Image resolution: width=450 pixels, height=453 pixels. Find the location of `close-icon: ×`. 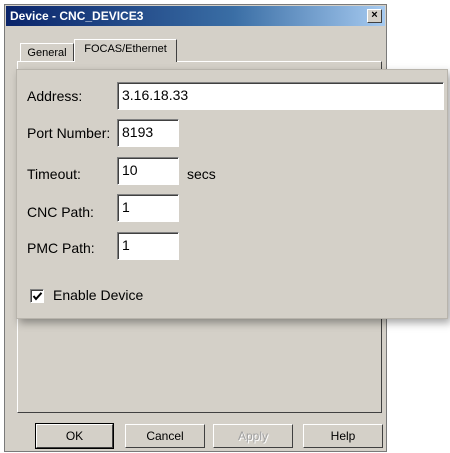

close-icon: × is located at coordinates (374, 15).